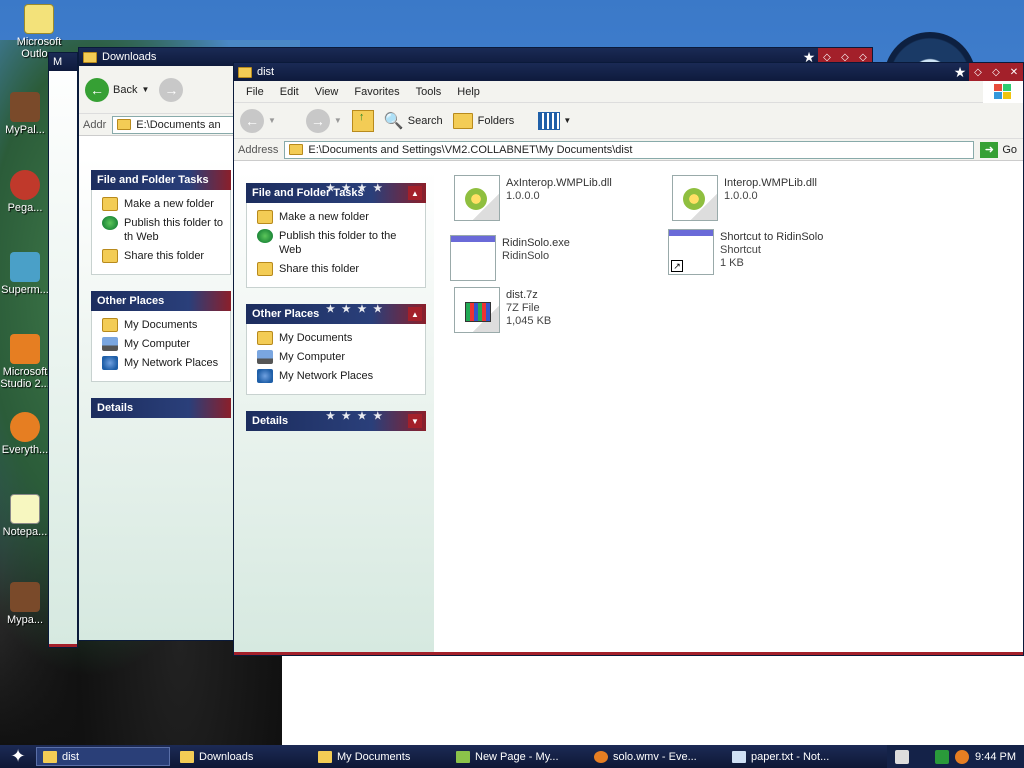 The image size is (1024, 768). Describe the element at coordinates (241, 756) in the screenshot. I see `task-downloads: Downloads` at that location.